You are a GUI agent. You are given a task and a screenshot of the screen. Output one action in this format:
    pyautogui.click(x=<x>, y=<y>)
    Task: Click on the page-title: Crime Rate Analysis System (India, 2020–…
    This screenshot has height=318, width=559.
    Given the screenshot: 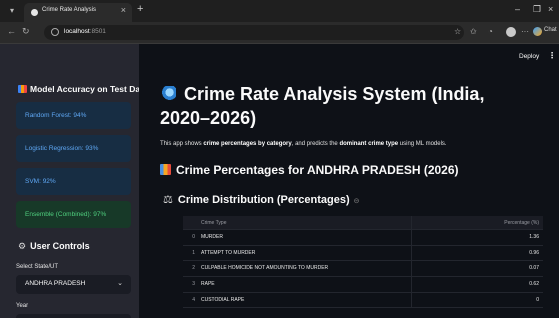 What is the action you would take?
    pyautogui.click(x=322, y=106)
    